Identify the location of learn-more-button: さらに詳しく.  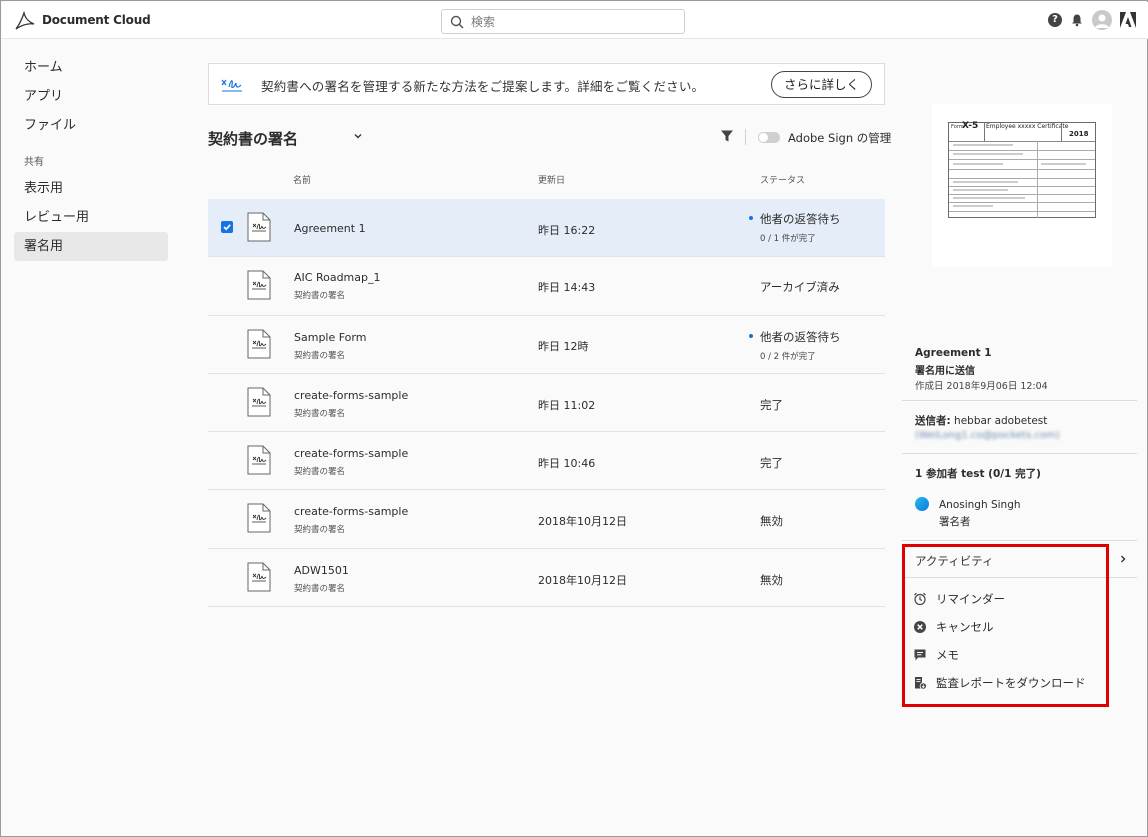
(821, 84).